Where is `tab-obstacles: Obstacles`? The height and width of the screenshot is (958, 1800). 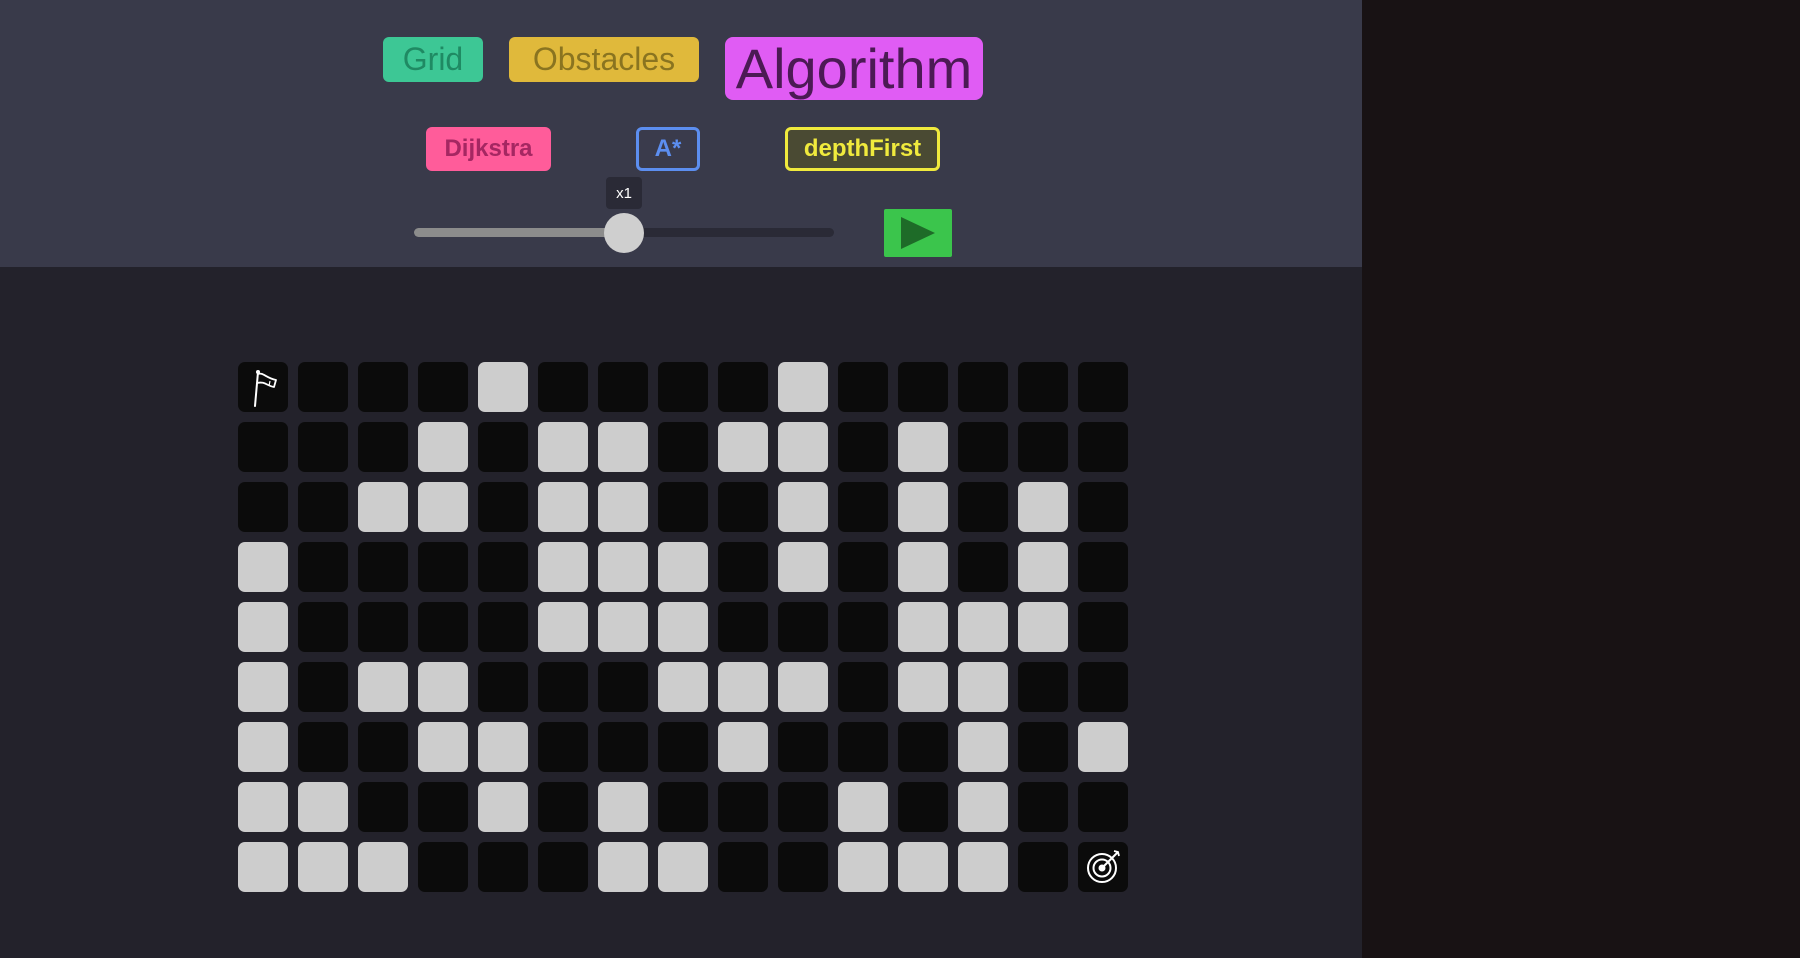 tab-obstacles: Obstacles is located at coordinates (604, 59).